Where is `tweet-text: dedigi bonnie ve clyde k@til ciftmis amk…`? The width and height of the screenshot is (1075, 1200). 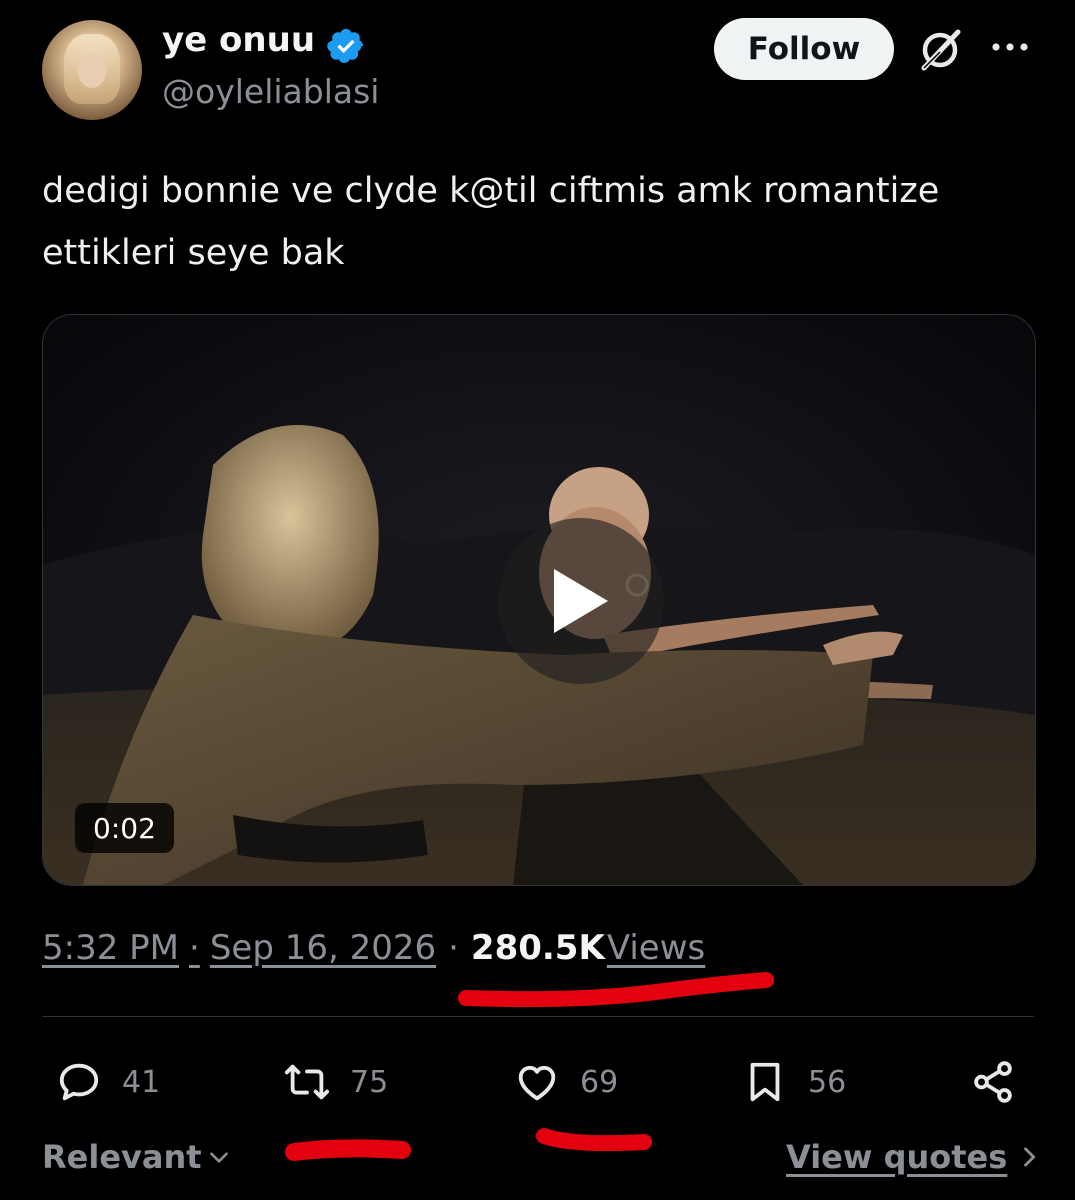
tweet-text: dedigi bonnie ve clyde k@til ciftmis amk… is located at coordinates (491, 222).